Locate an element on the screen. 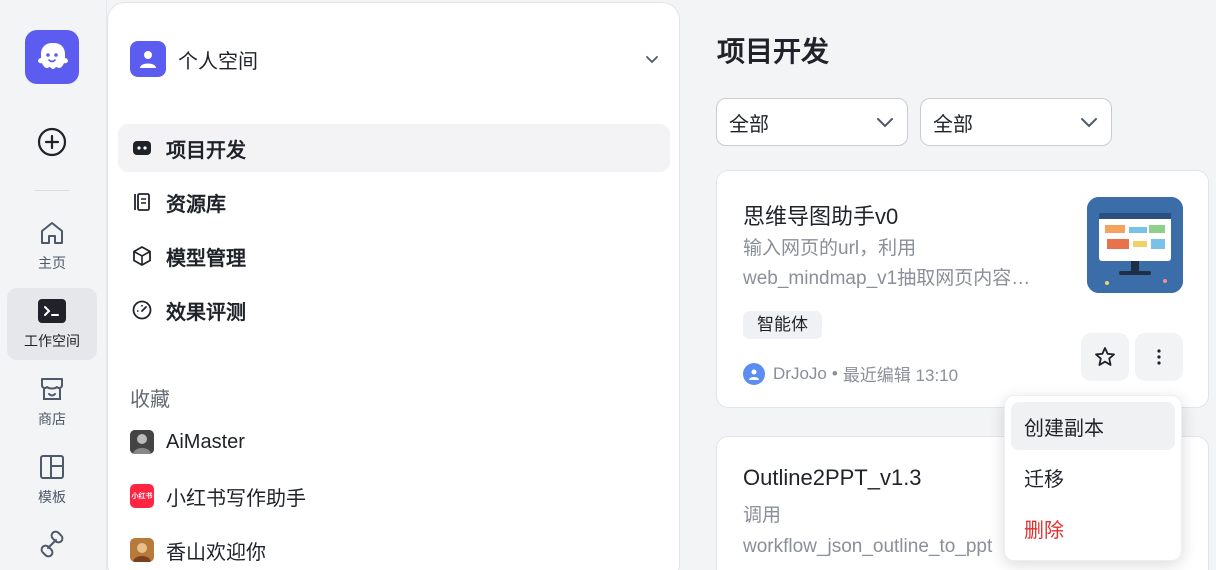 This screenshot has height=570, width=1216. create-button is located at coordinates (52, 142).